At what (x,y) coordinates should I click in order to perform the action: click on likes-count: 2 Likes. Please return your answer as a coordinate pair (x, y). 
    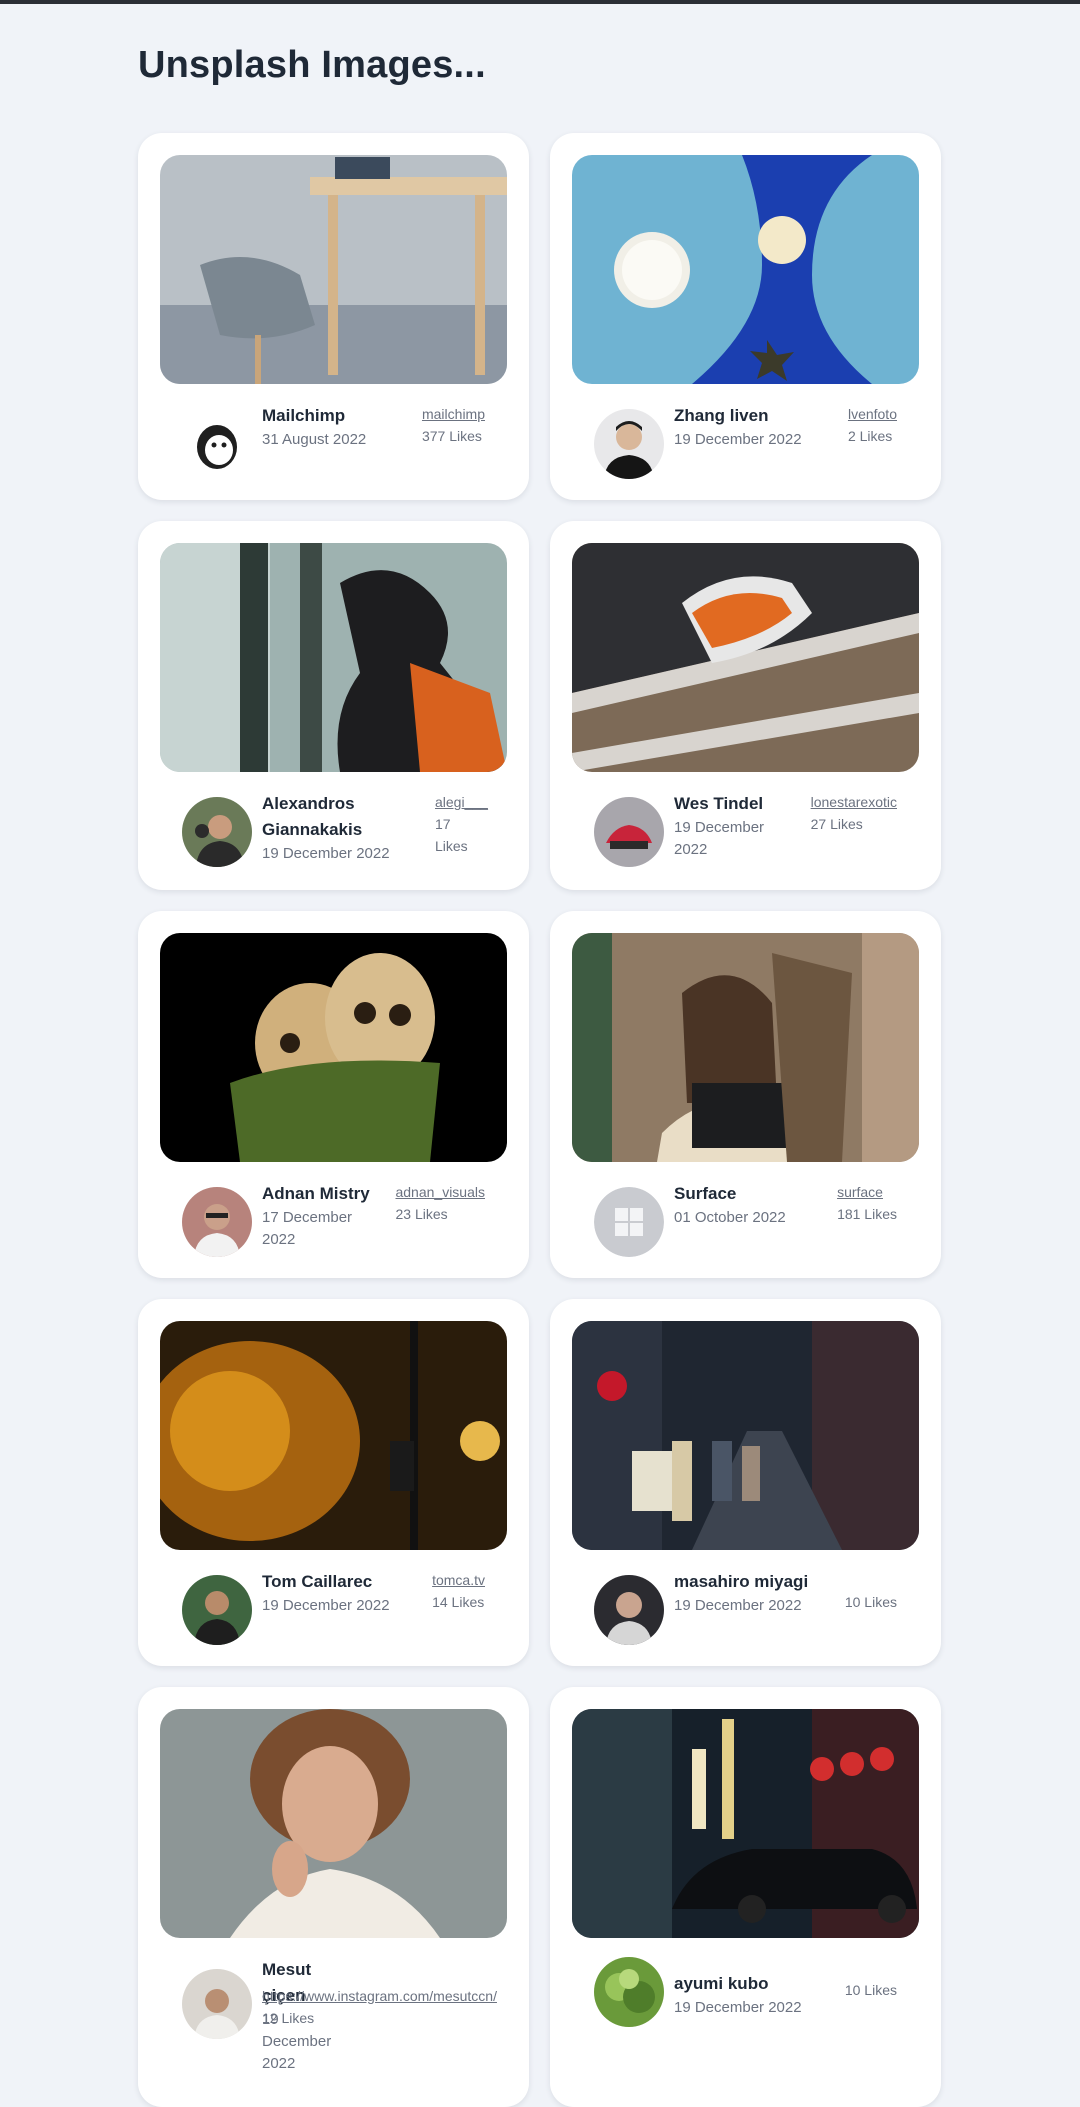
    Looking at the image, I should click on (870, 436).